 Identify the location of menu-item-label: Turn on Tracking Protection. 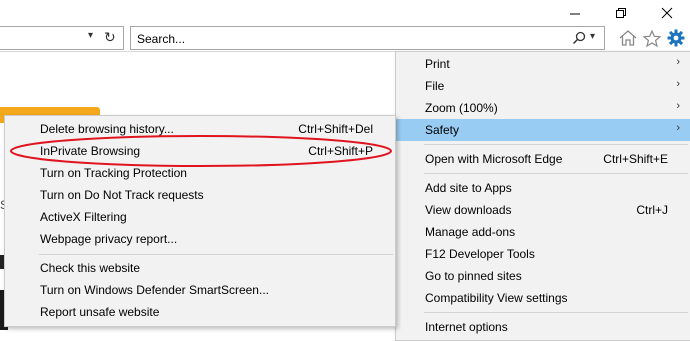
(113, 173).